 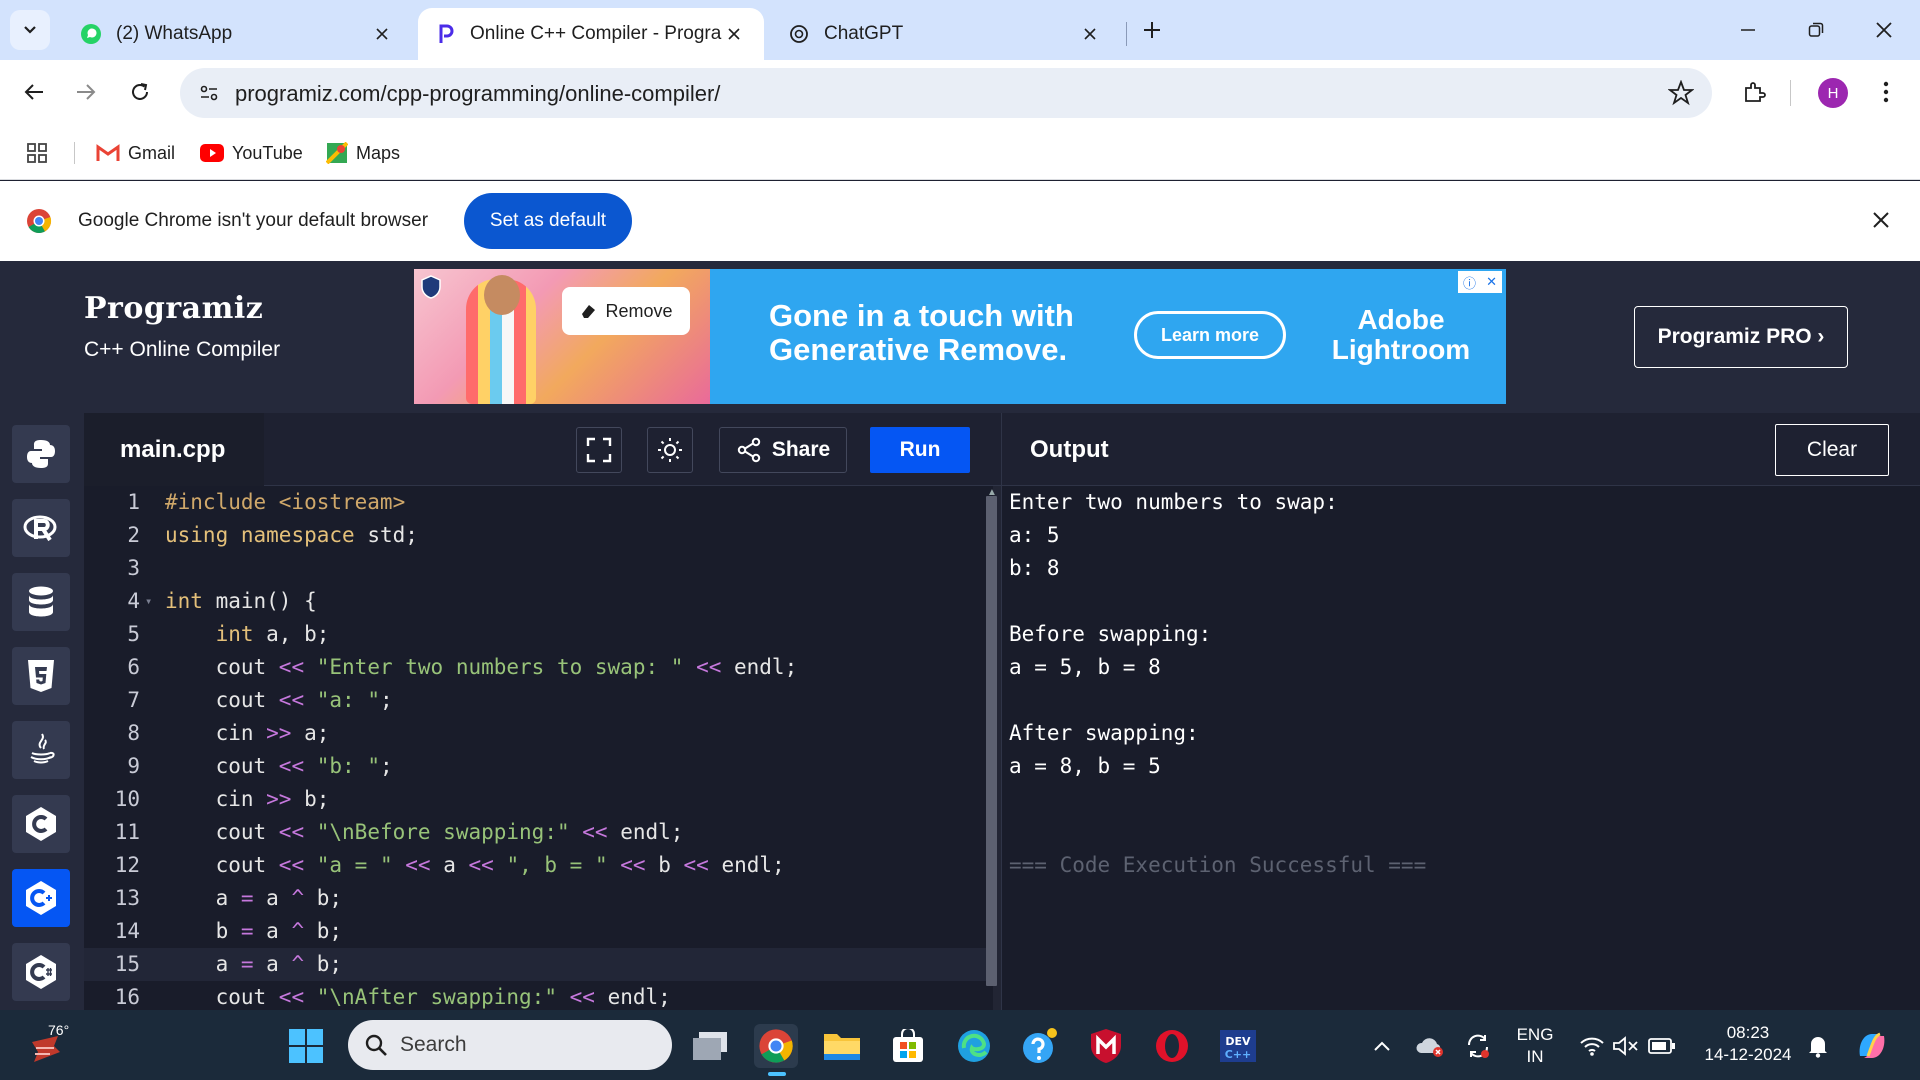 What do you see at coordinates (1818, 1046) in the screenshot?
I see `notifications-button` at bounding box center [1818, 1046].